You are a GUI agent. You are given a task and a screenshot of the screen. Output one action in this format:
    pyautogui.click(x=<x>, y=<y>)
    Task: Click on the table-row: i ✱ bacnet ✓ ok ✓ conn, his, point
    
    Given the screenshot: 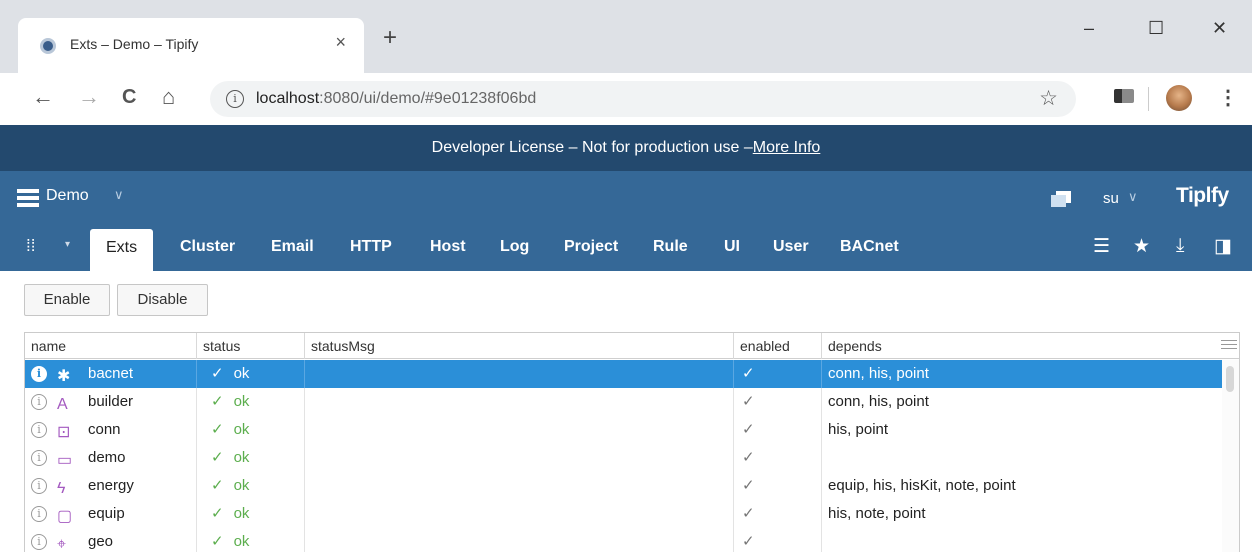 What is the action you would take?
    pyautogui.click(x=623, y=374)
    